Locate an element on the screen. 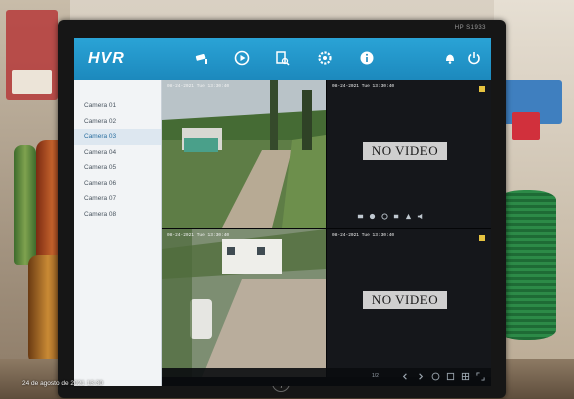 Image resolution: width=574 pixels, height=399 pixels. video-tile-camera-4: 08-24-2021 Tue 13:30:40 NO VIDEO is located at coordinates (409, 303).